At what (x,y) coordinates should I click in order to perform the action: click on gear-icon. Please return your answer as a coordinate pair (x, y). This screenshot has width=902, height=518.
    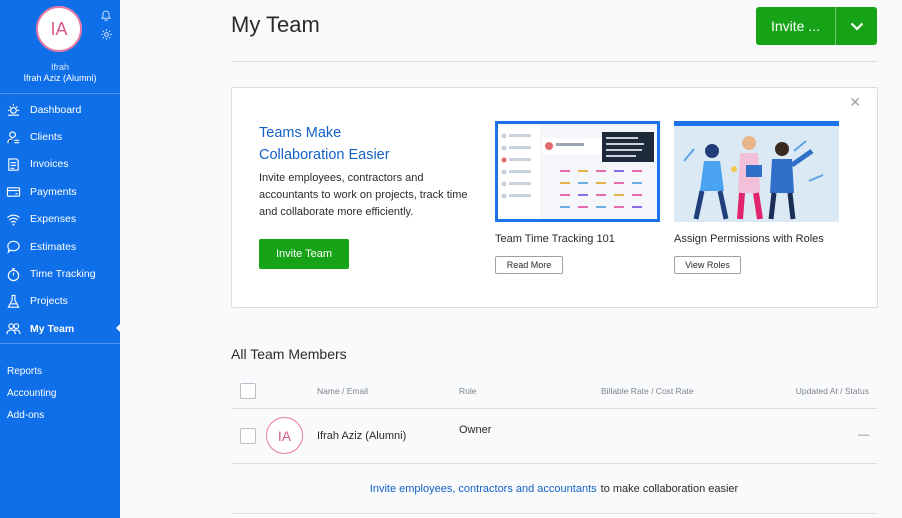
    Looking at the image, I should click on (106, 34).